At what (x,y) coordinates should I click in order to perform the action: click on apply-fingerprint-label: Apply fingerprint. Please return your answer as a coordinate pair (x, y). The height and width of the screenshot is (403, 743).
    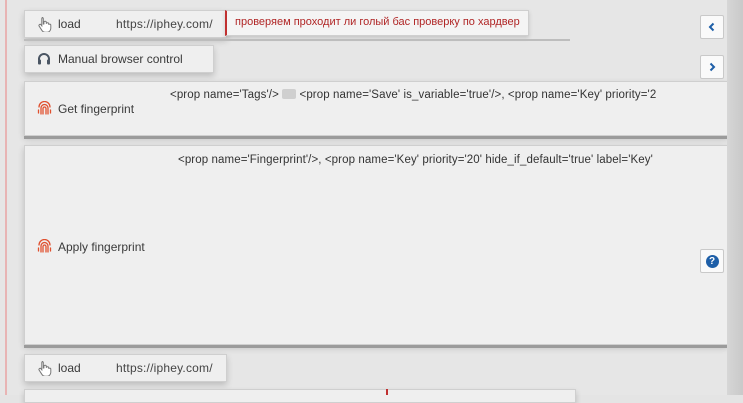
    Looking at the image, I should click on (101, 247).